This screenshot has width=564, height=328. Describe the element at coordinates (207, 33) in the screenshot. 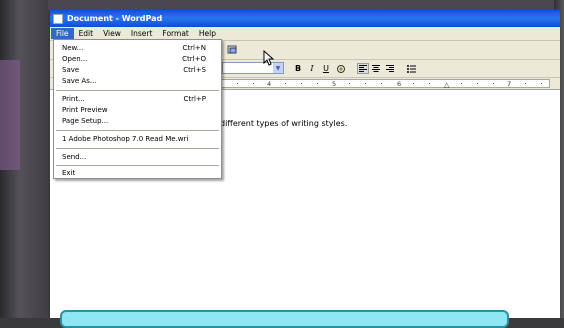

I see `menu-help: Help` at that location.